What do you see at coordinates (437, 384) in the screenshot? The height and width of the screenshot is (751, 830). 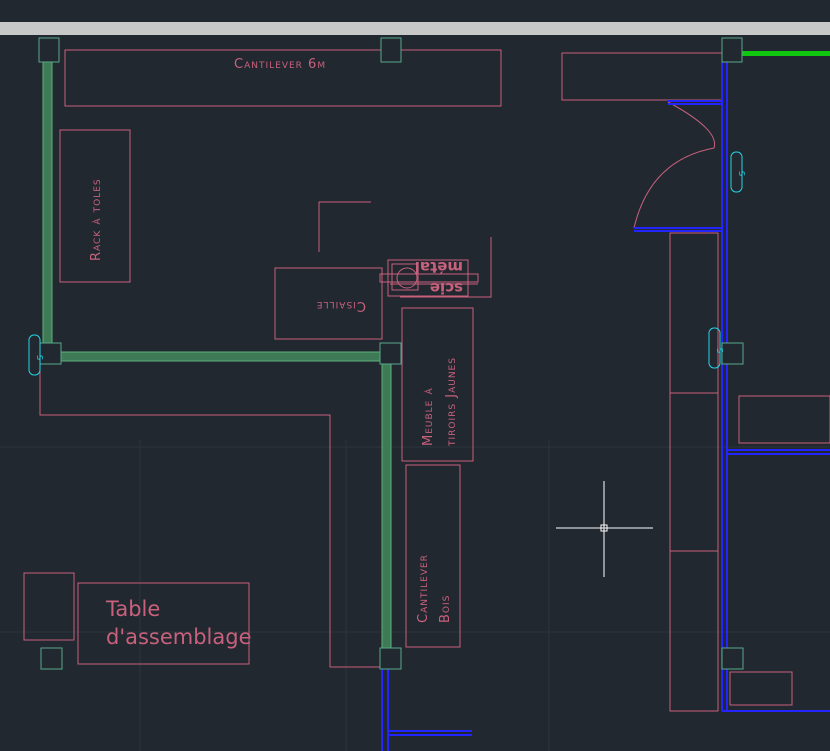 I see `meuble-tiroirs-outline` at bounding box center [437, 384].